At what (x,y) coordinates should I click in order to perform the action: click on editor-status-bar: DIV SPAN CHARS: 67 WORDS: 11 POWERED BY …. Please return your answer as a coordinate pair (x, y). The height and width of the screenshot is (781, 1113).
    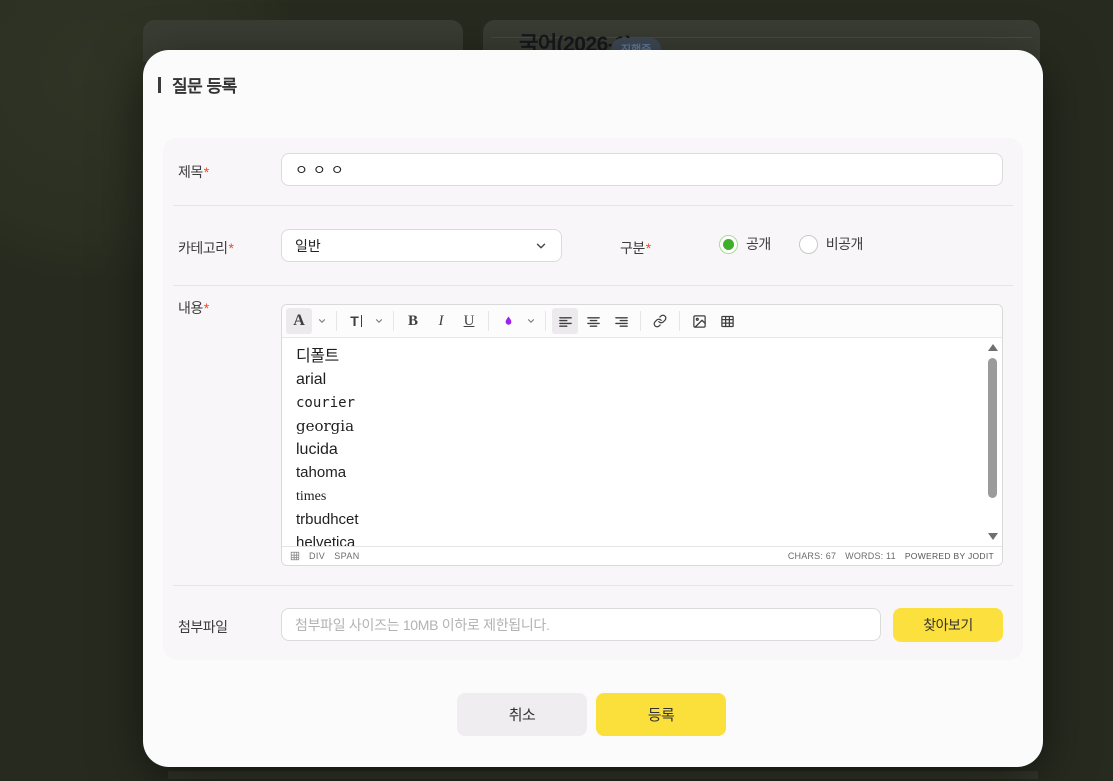
    Looking at the image, I should click on (642, 555).